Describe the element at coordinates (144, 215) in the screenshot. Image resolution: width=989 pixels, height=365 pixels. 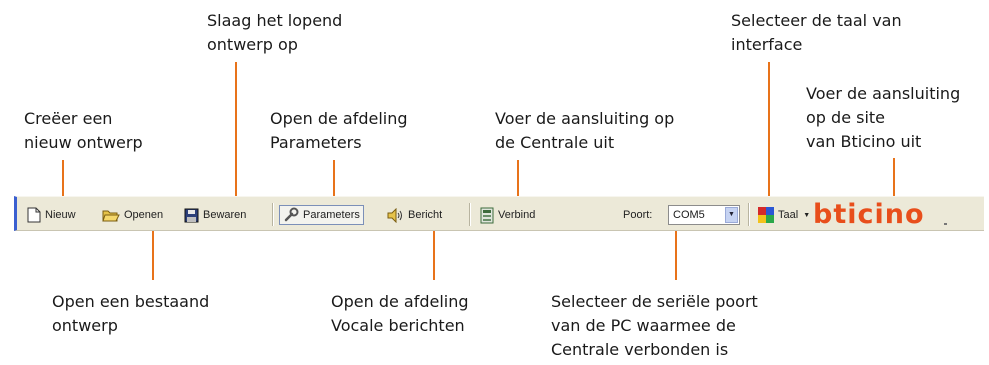
I see `open-button-label: Openen` at that location.